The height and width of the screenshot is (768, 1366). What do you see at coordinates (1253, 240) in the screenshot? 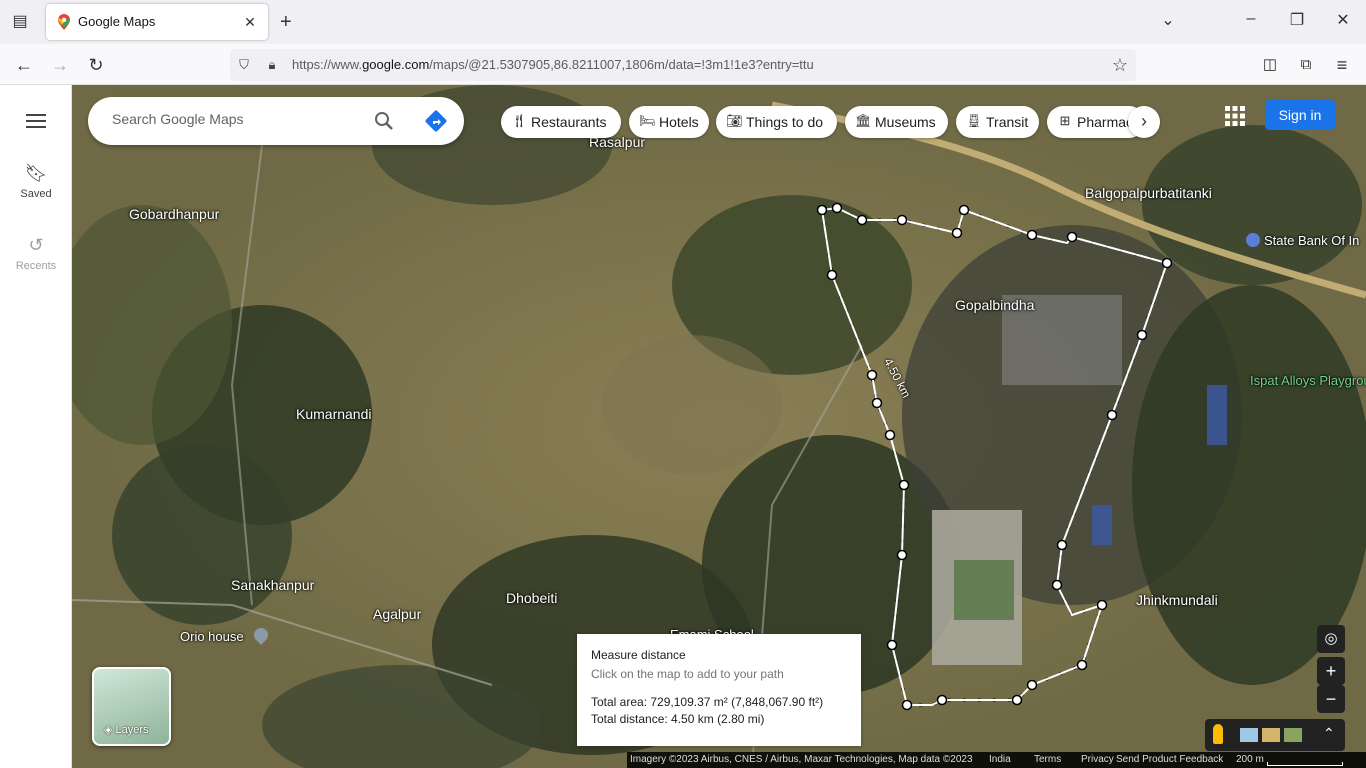
I see `bank-pin-icon` at bounding box center [1253, 240].